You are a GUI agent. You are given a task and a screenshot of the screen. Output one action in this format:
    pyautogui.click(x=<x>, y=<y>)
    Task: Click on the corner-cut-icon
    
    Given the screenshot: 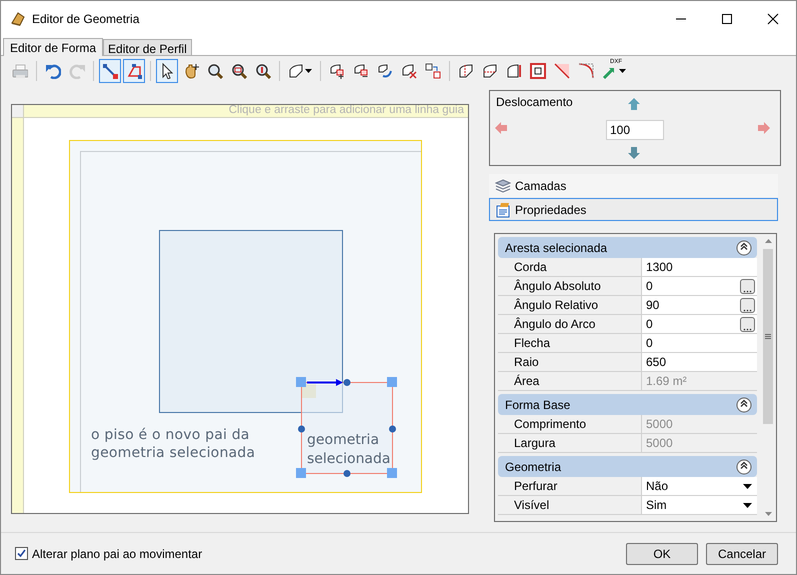 What is the action you would take?
    pyautogui.click(x=562, y=71)
    